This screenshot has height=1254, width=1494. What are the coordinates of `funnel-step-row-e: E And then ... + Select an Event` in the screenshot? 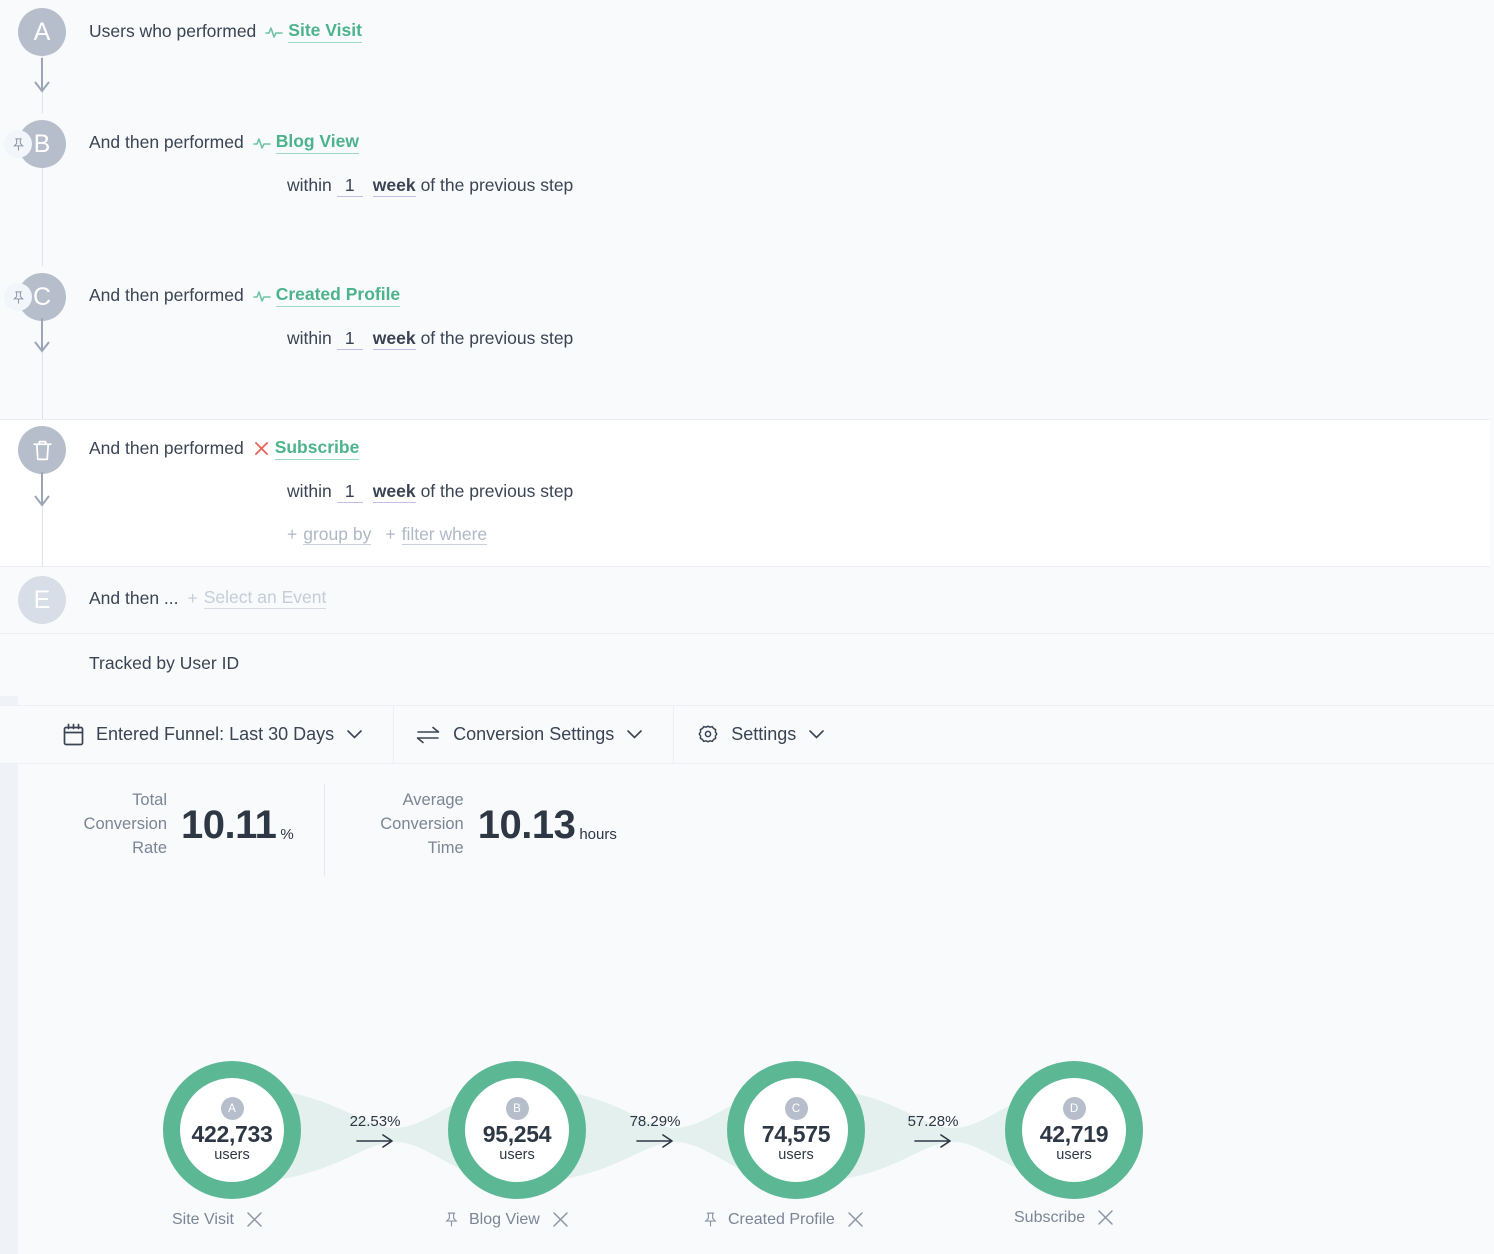 It's located at (747, 600).